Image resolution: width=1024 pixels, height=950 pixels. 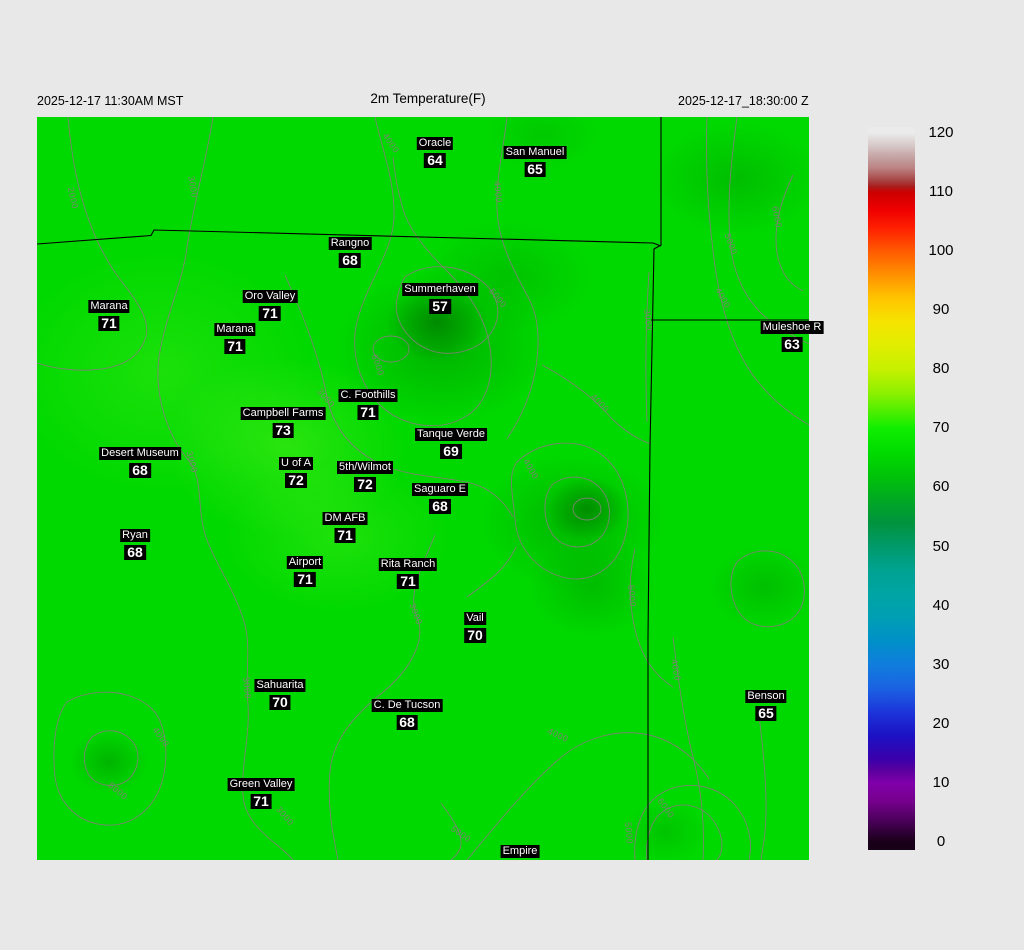 I want to click on station-oro-valley: Oro Valley 71, so click(x=270, y=305).